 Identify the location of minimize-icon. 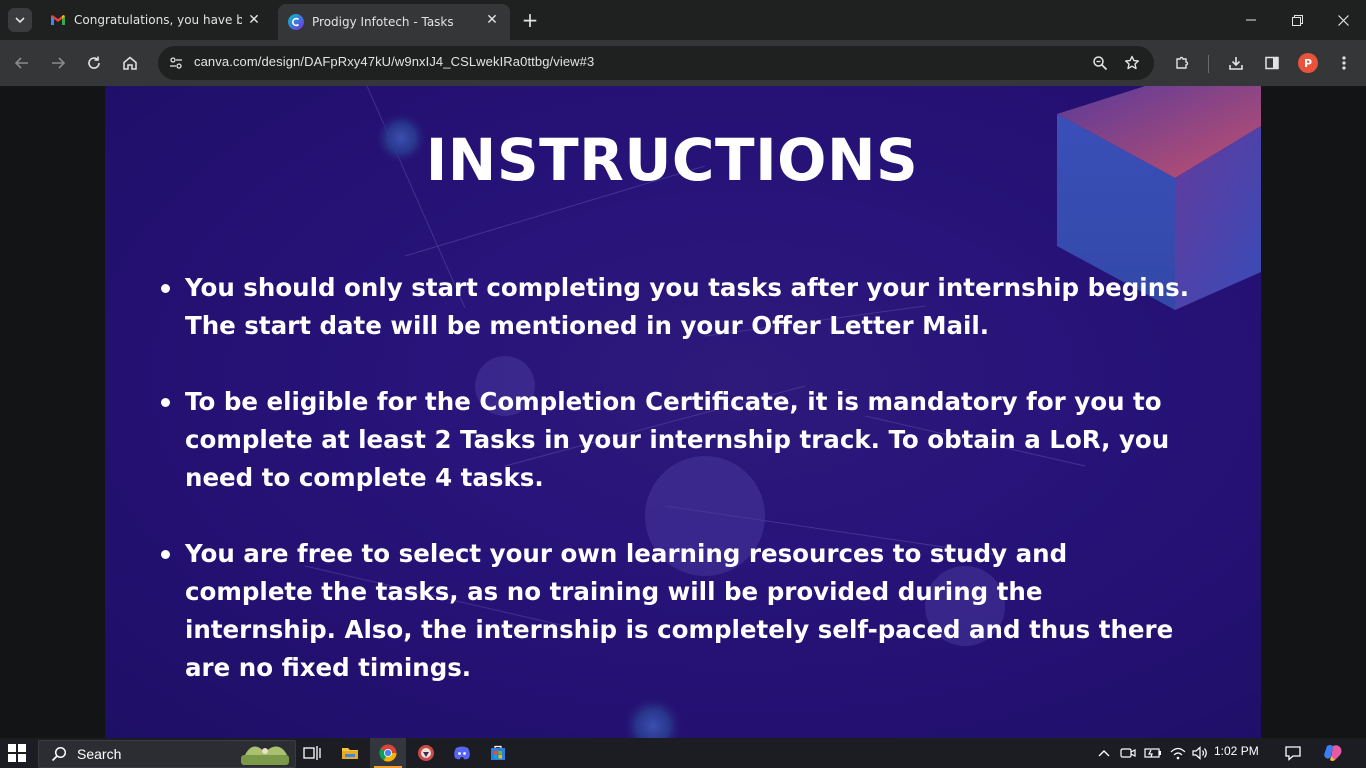
(1251, 20).